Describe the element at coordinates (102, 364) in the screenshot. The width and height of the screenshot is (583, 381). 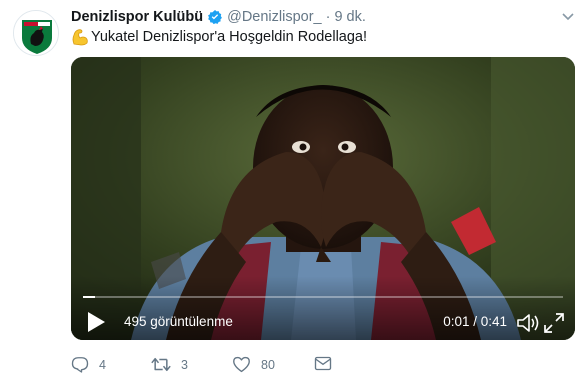
I see `reply-count: 4` at that location.